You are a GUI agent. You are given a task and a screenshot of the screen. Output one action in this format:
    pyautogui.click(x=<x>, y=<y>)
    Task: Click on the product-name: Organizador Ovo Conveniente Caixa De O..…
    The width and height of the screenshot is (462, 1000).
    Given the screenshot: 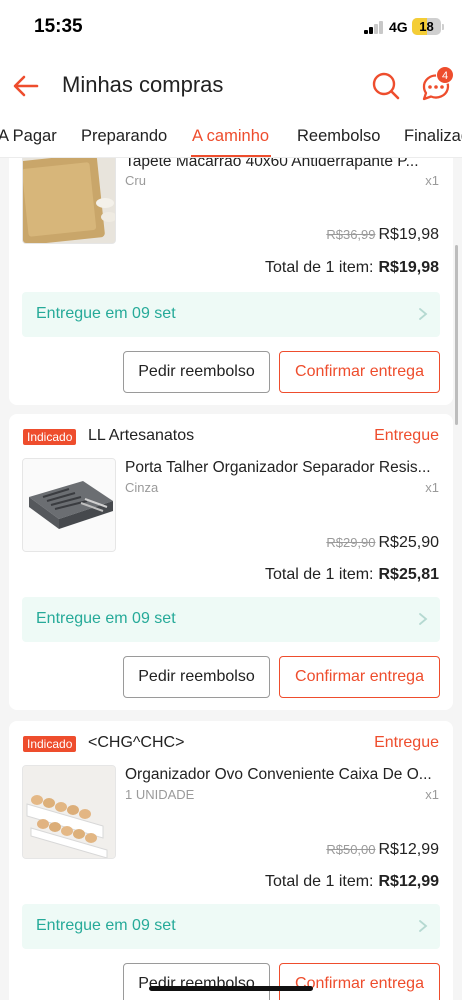 What is the action you would take?
    pyautogui.click(x=283, y=775)
    